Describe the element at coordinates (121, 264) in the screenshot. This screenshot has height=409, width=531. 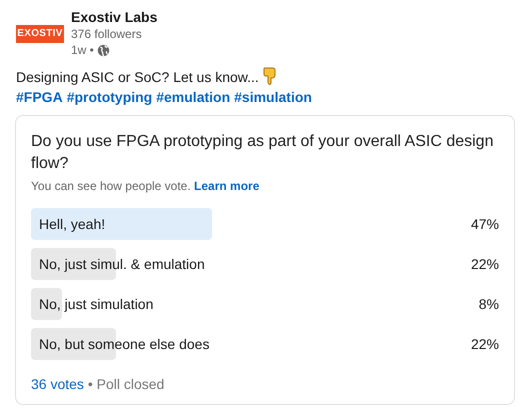
I see `option-label: No, just simul. & emulation` at that location.